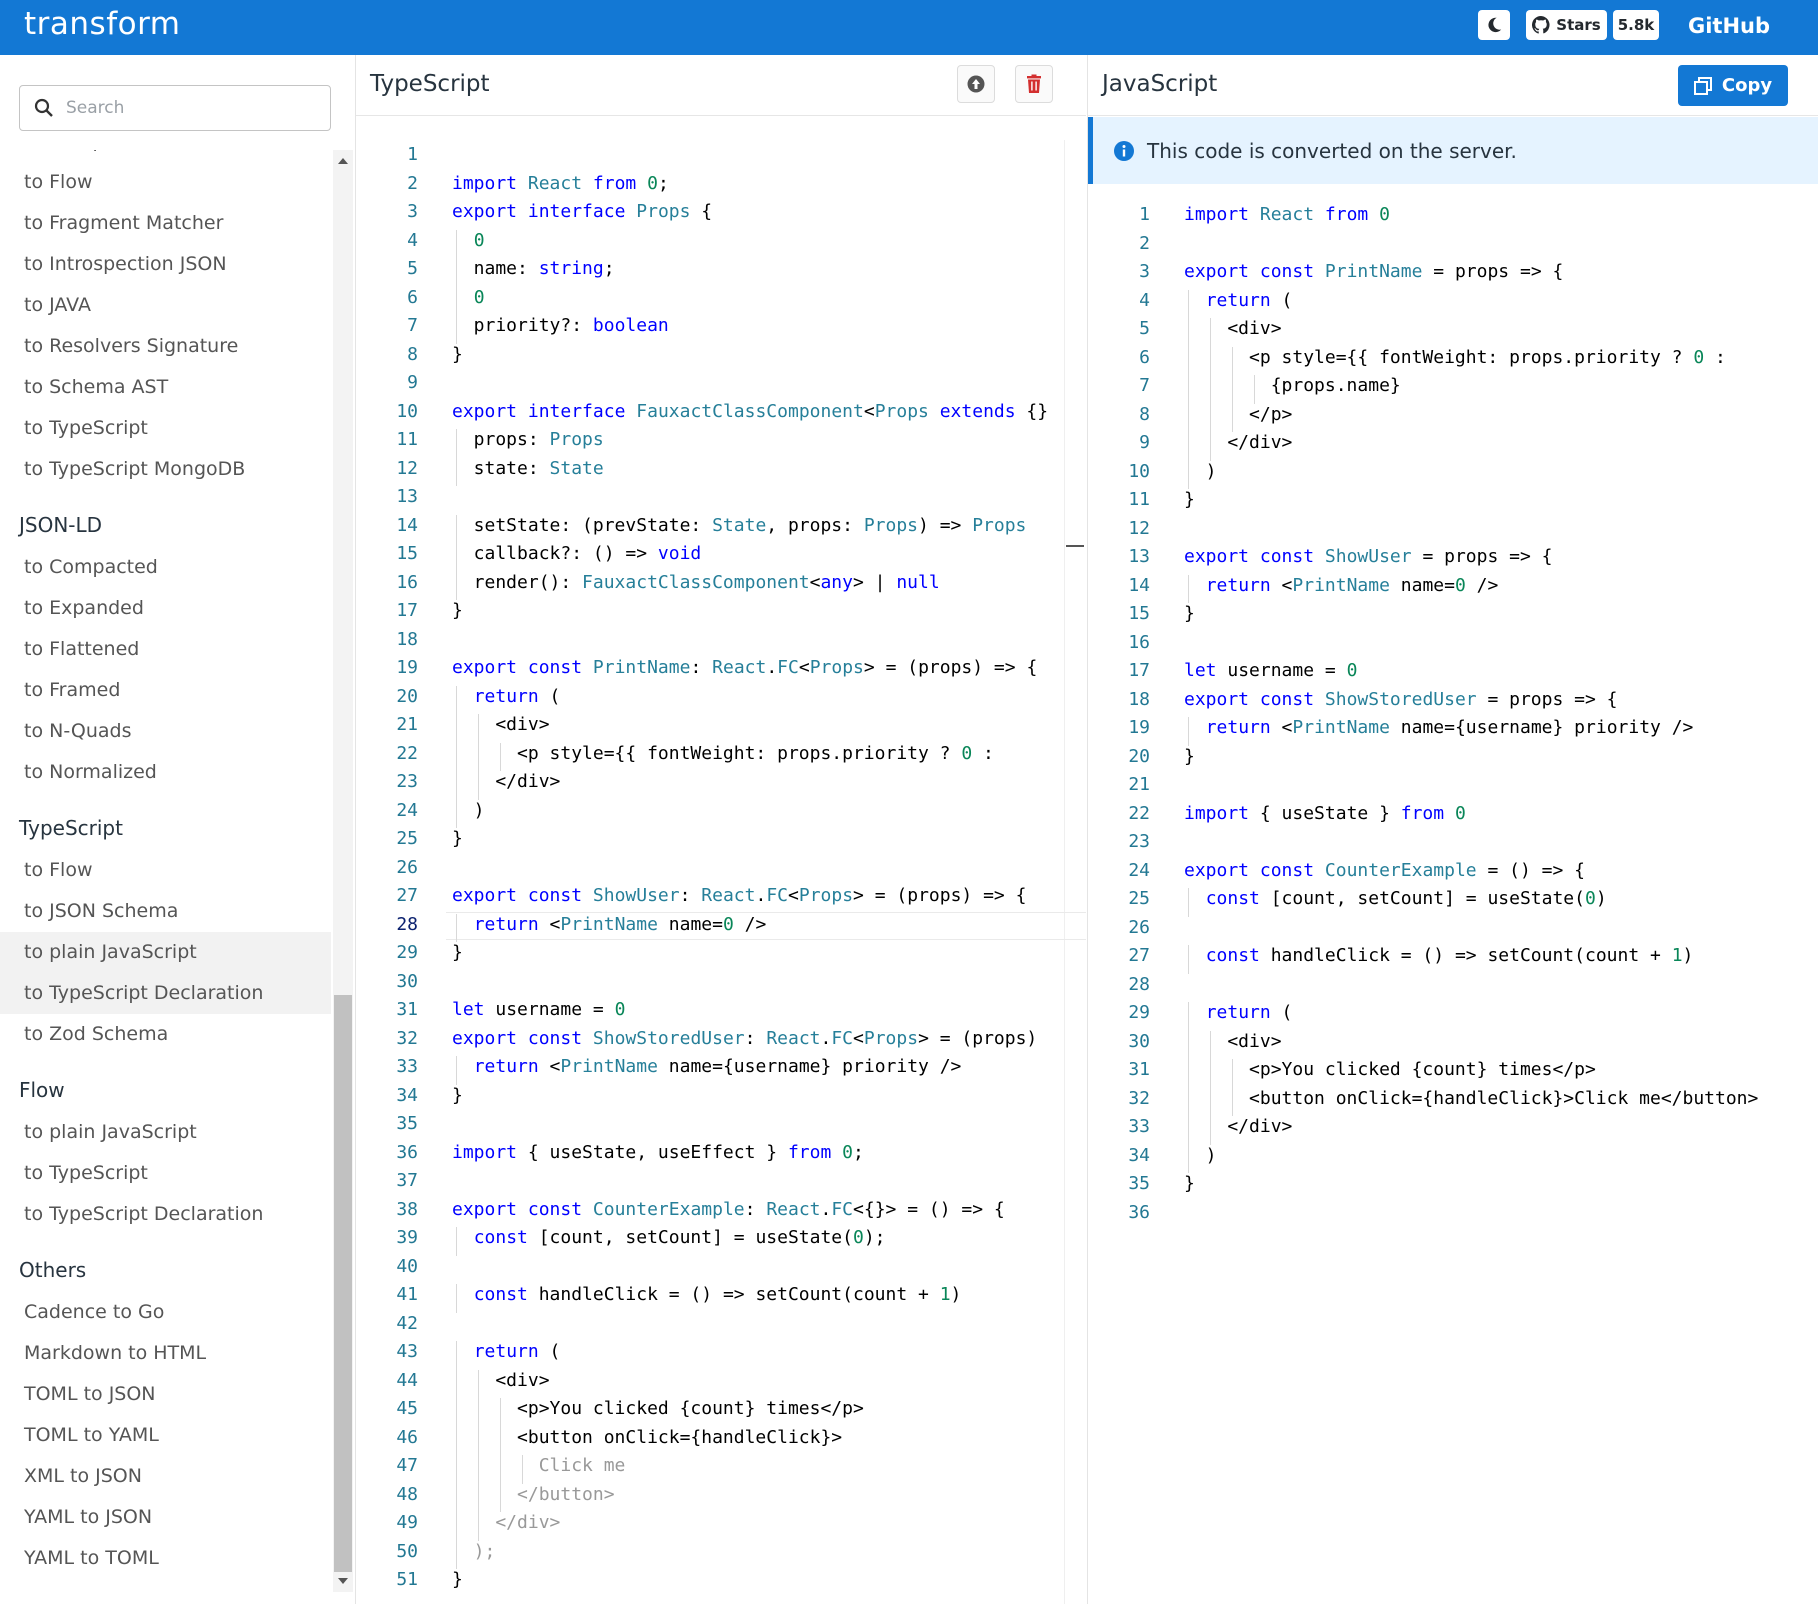 The width and height of the screenshot is (1818, 1604). What do you see at coordinates (165, 649) in the screenshot?
I see `sidebar-item: to Flattened` at bounding box center [165, 649].